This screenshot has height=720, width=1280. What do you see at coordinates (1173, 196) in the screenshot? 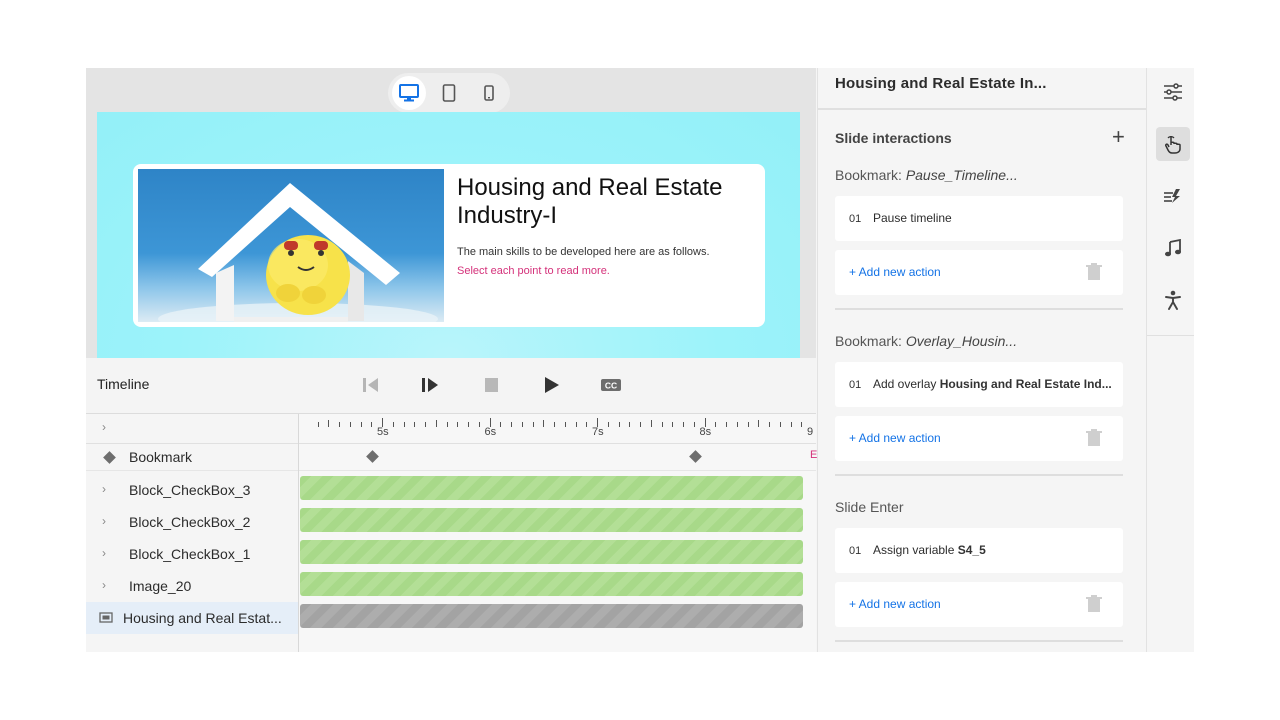
I see `effects-icon` at bounding box center [1173, 196].